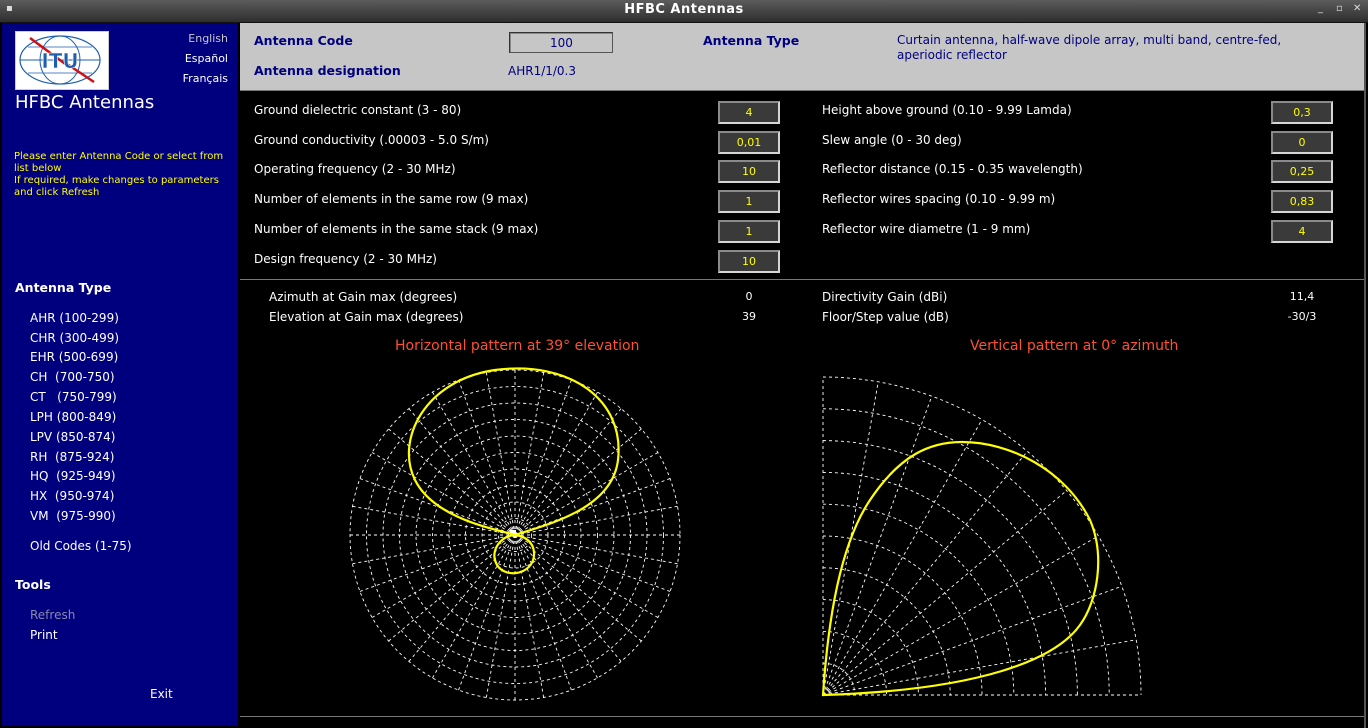 The image size is (1368, 728). I want to click on azimuth-value: 0, so click(749, 296).